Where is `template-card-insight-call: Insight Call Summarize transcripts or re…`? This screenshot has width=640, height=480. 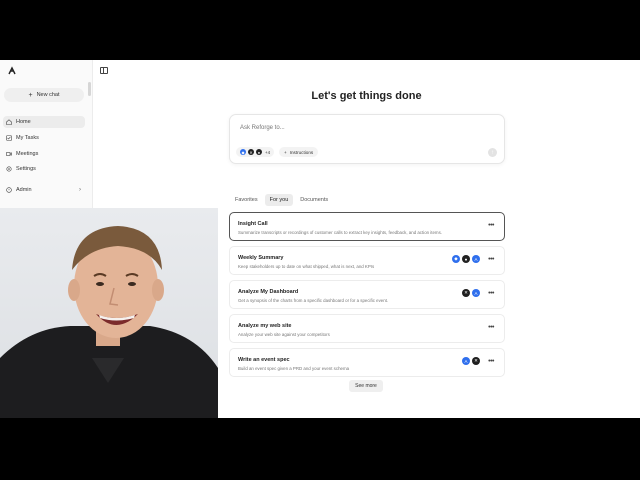 template-card-insight-call: Insight Call Summarize transcripts or re… is located at coordinates (367, 226).